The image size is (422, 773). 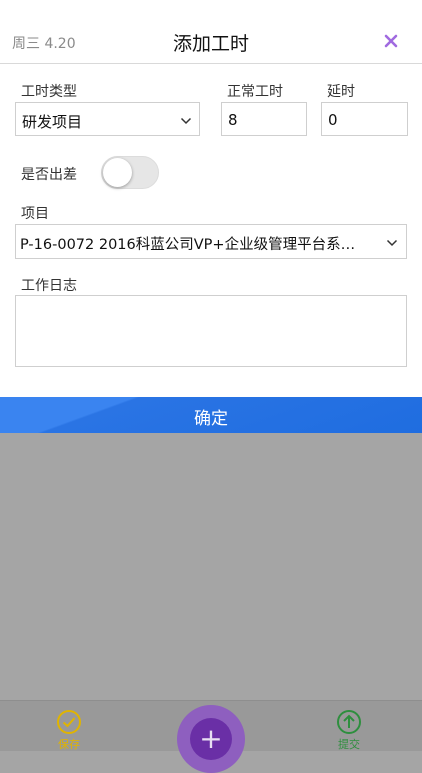 What do you see at coordinates (333, 120) in the screenshot?
I see `overtime-value: 0` at bounding box center [333, 120].